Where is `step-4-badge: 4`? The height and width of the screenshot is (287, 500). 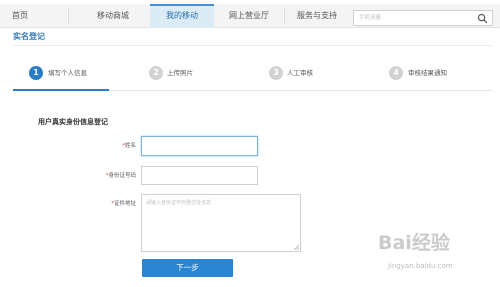 step-4-badge: 4 is located at coordinates (396, 73).